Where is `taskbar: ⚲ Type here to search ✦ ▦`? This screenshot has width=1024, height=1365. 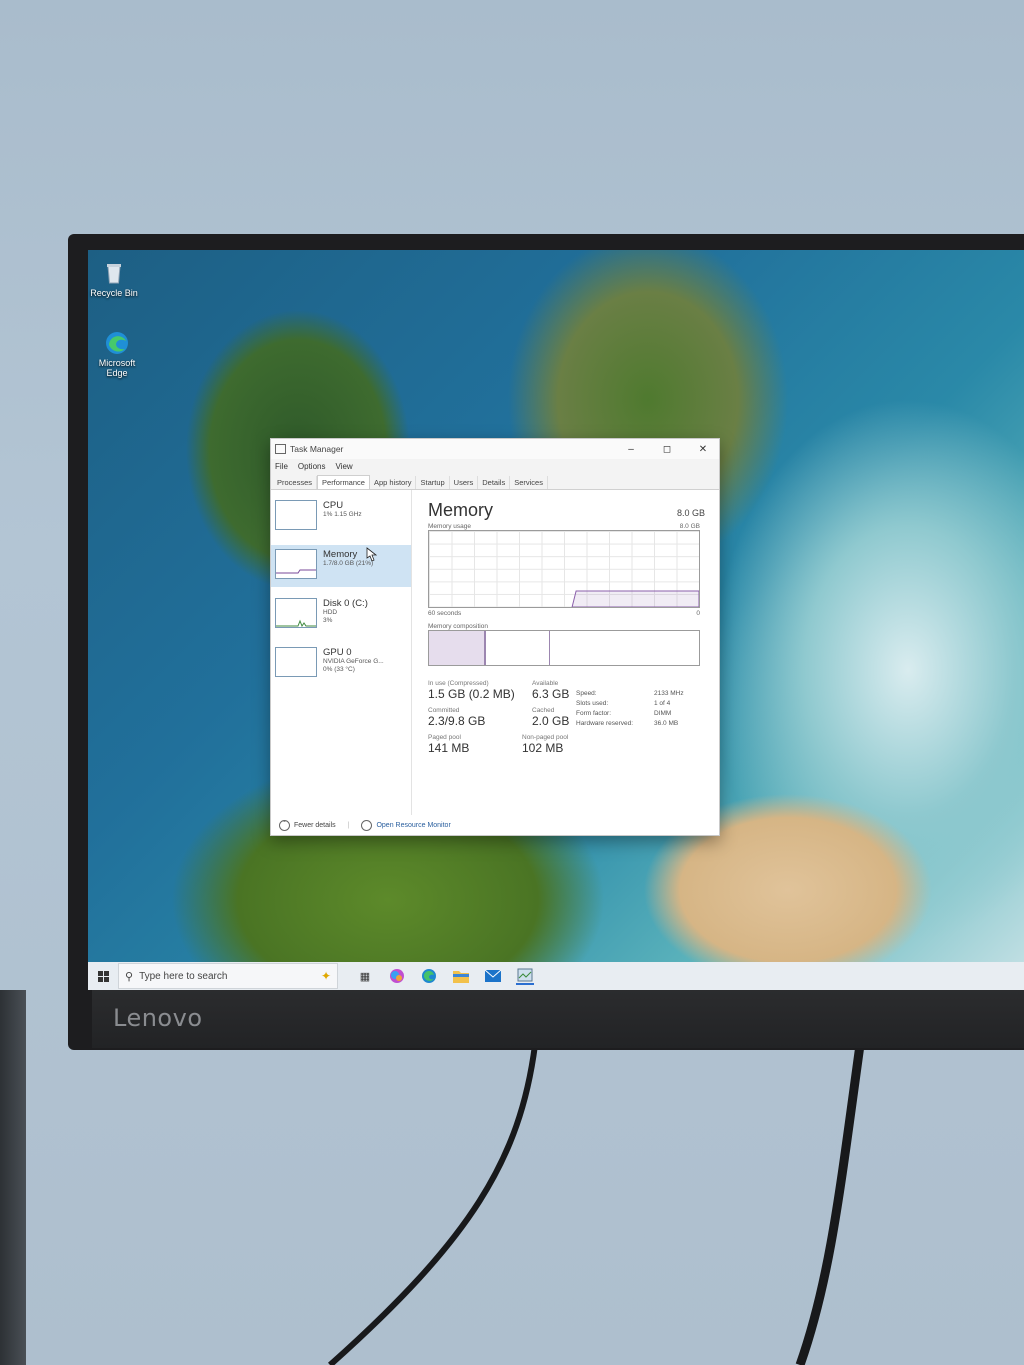
taskbar: ⚲ Type here to search ✦ ▦ is located at coordinates (556, 976).